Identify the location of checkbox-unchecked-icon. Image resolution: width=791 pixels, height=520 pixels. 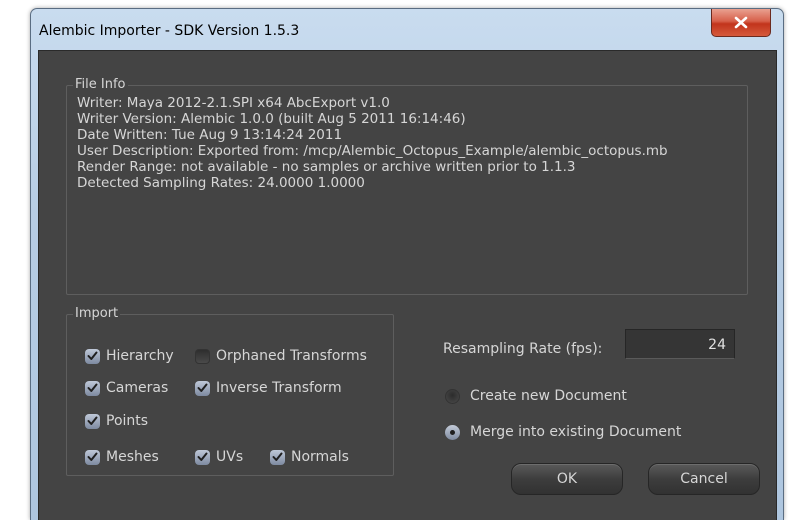
(202, 356).